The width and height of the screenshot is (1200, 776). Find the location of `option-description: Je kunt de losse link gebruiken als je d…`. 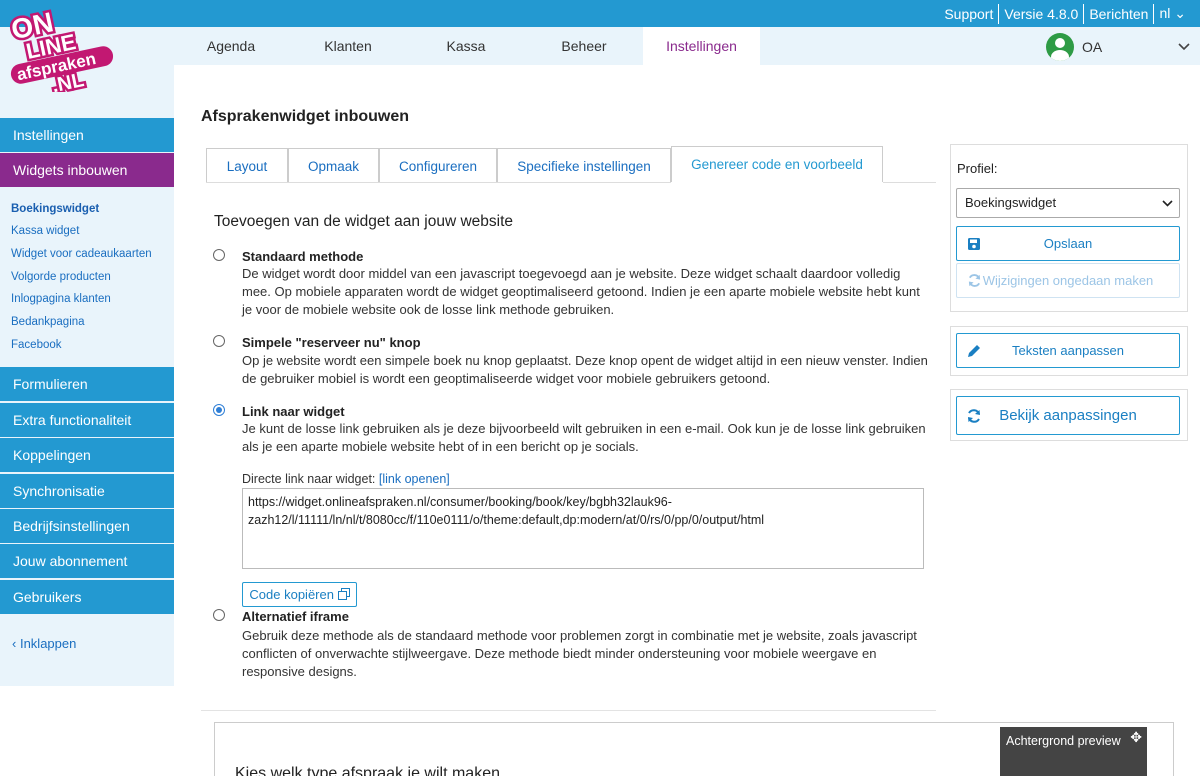

option-description: Je kunt de losse link gebruiken als je d… is located at coordinates (584, 437).